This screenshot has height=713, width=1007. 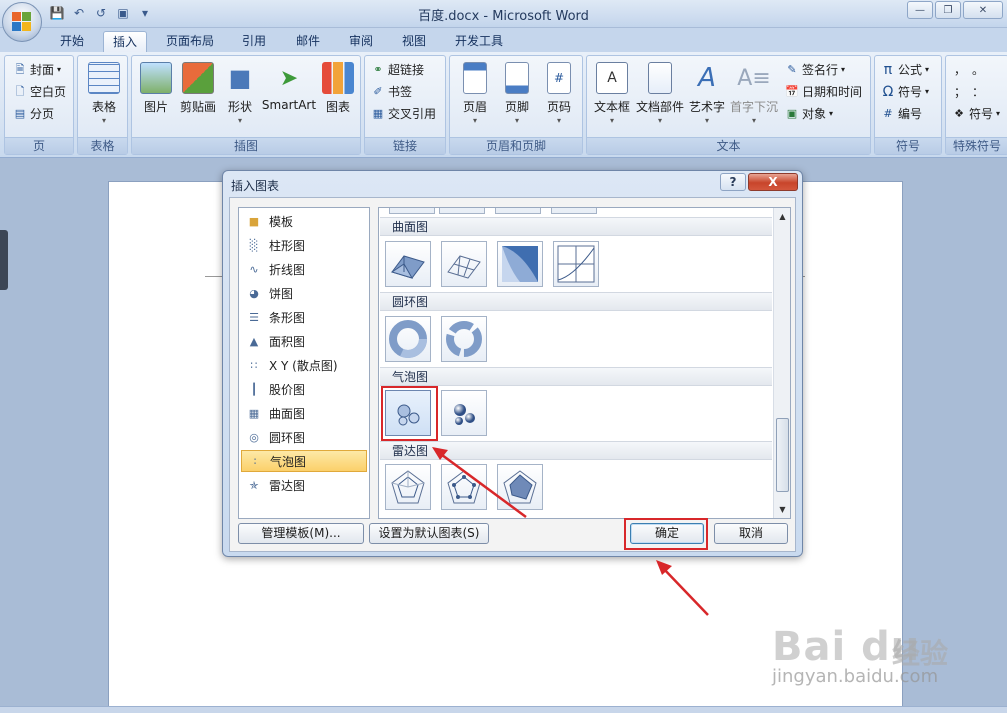 What do you see at coordinates (888, 92) in the screenshot?
I see `omega-icon: Ω` at bounding box center [888, 92].